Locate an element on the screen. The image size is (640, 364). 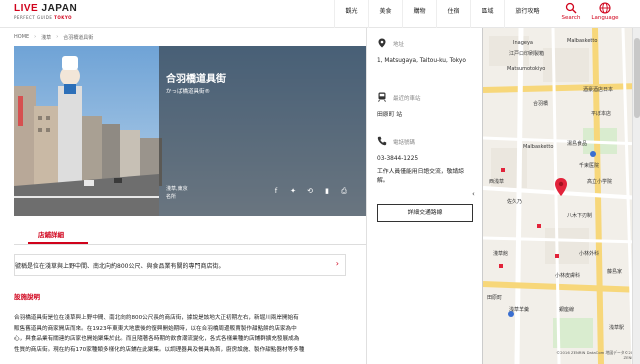
twitter-icon: ✦ is located at coordinates (293, 191).